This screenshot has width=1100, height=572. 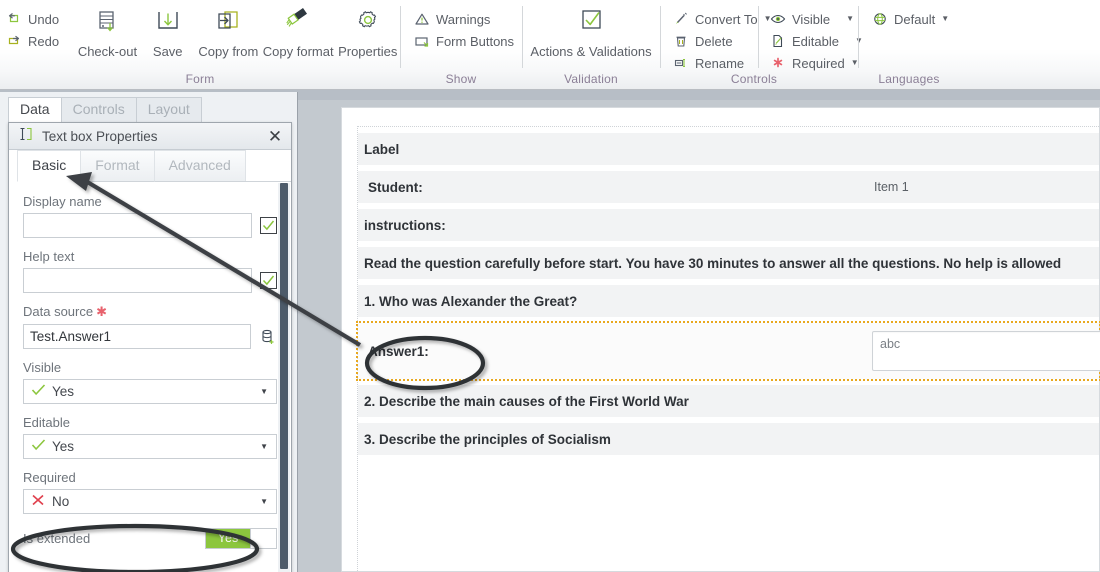 What do you see at coordinates (63, 391) in the screenshot?
I see `visible-value: Yes` at bounding box center [63, 391].